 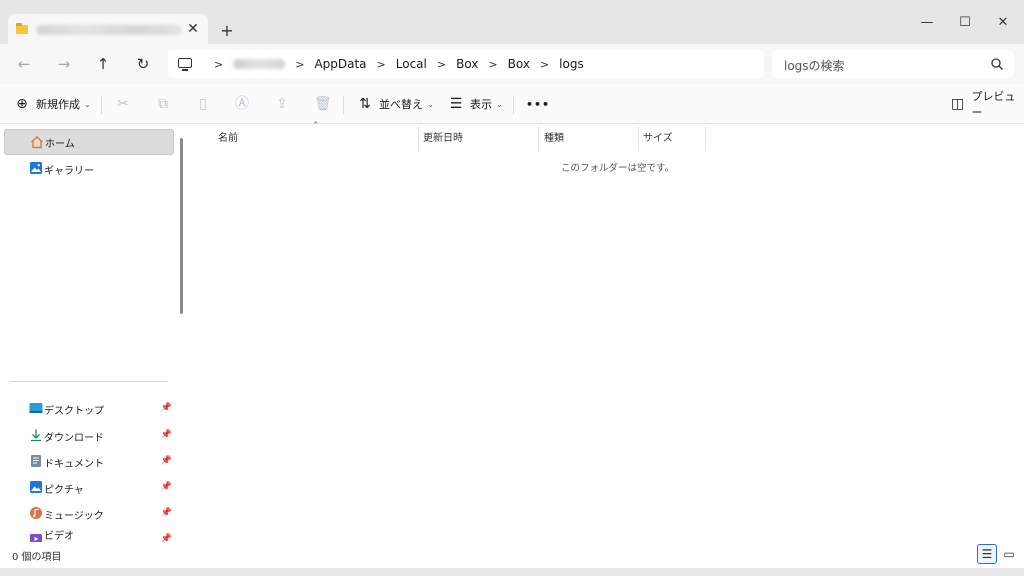 I want to click on download-icon, so click(x=36, y=435).